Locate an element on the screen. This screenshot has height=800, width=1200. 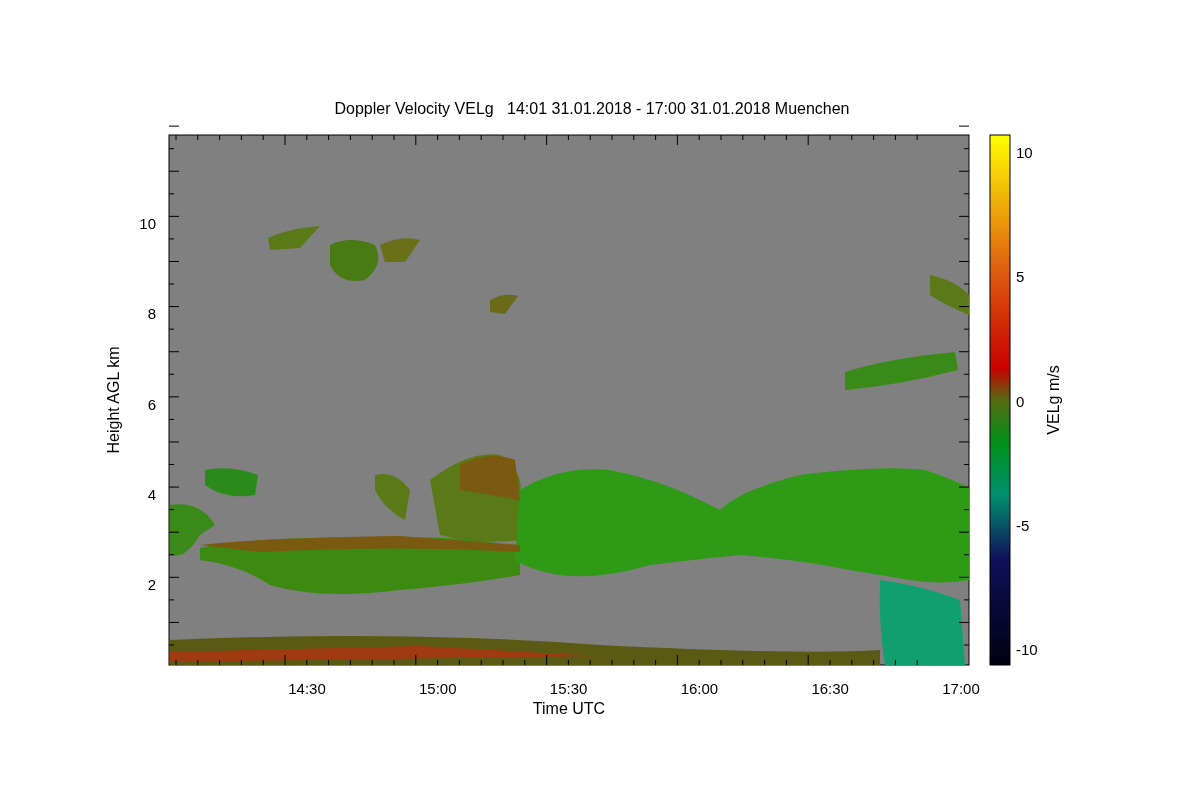
colorbar-tick-label: 0 is located at coordinates (1020, 401).